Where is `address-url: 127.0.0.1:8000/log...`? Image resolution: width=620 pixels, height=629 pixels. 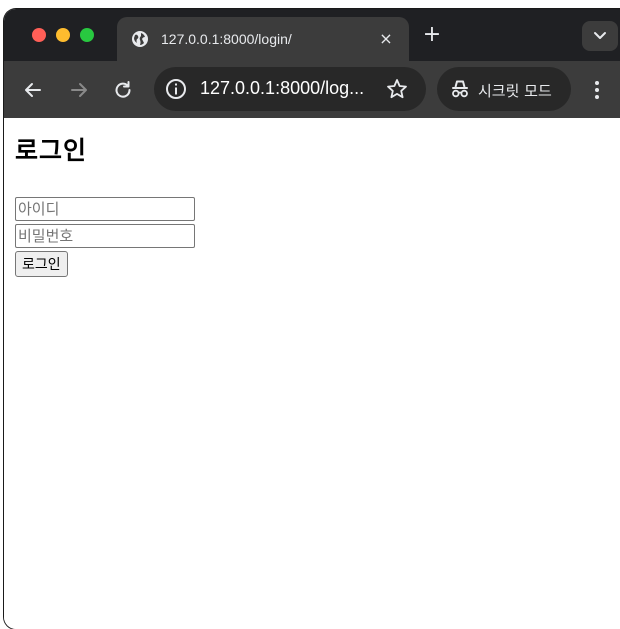
address-url: 127.0.0.1:8000/log... is located at coordinates (282, 88).